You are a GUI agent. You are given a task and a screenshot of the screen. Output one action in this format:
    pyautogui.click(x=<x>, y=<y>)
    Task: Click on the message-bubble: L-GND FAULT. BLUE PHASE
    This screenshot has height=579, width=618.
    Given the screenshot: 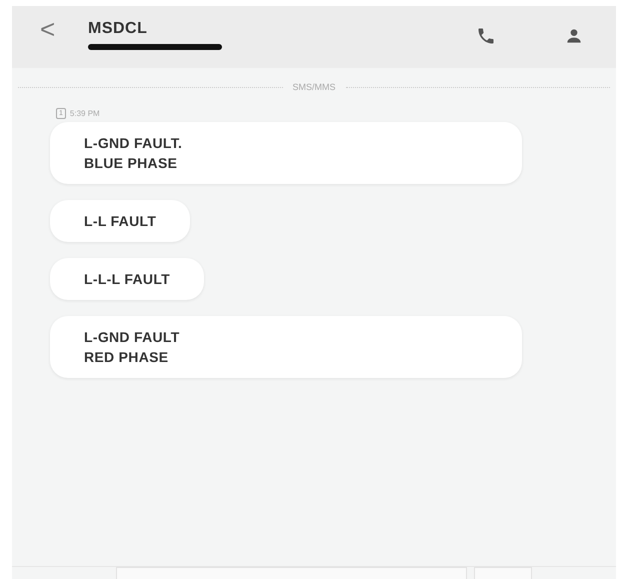 What is the action you would take?
    pyautogui.click(x=286, y=153)
    